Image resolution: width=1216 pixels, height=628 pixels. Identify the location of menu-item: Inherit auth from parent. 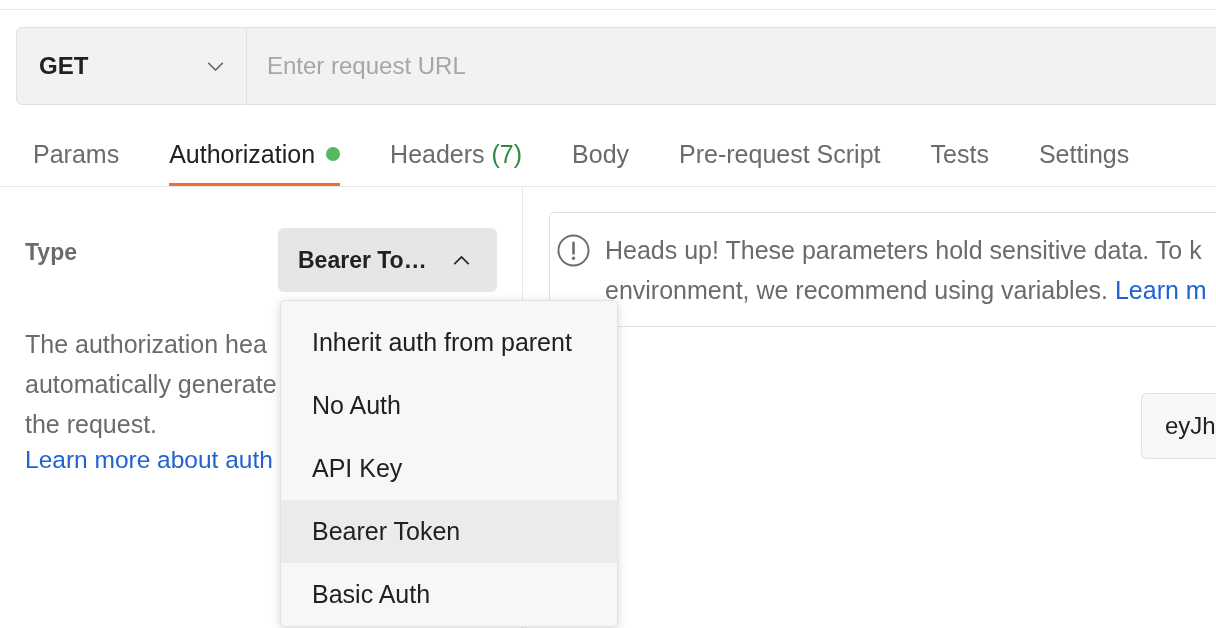
(449, 342).